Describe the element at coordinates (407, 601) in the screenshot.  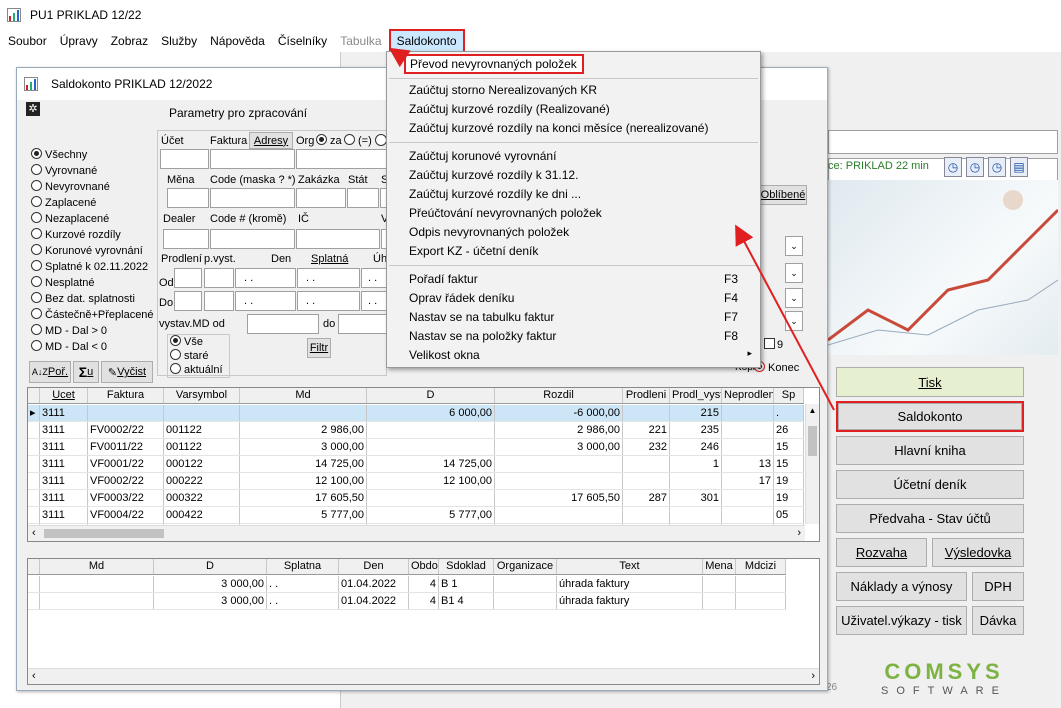
I see `table-row: 3 000,00. . 01.04.2022 4 B1 4 úhrada faktury` at that location.